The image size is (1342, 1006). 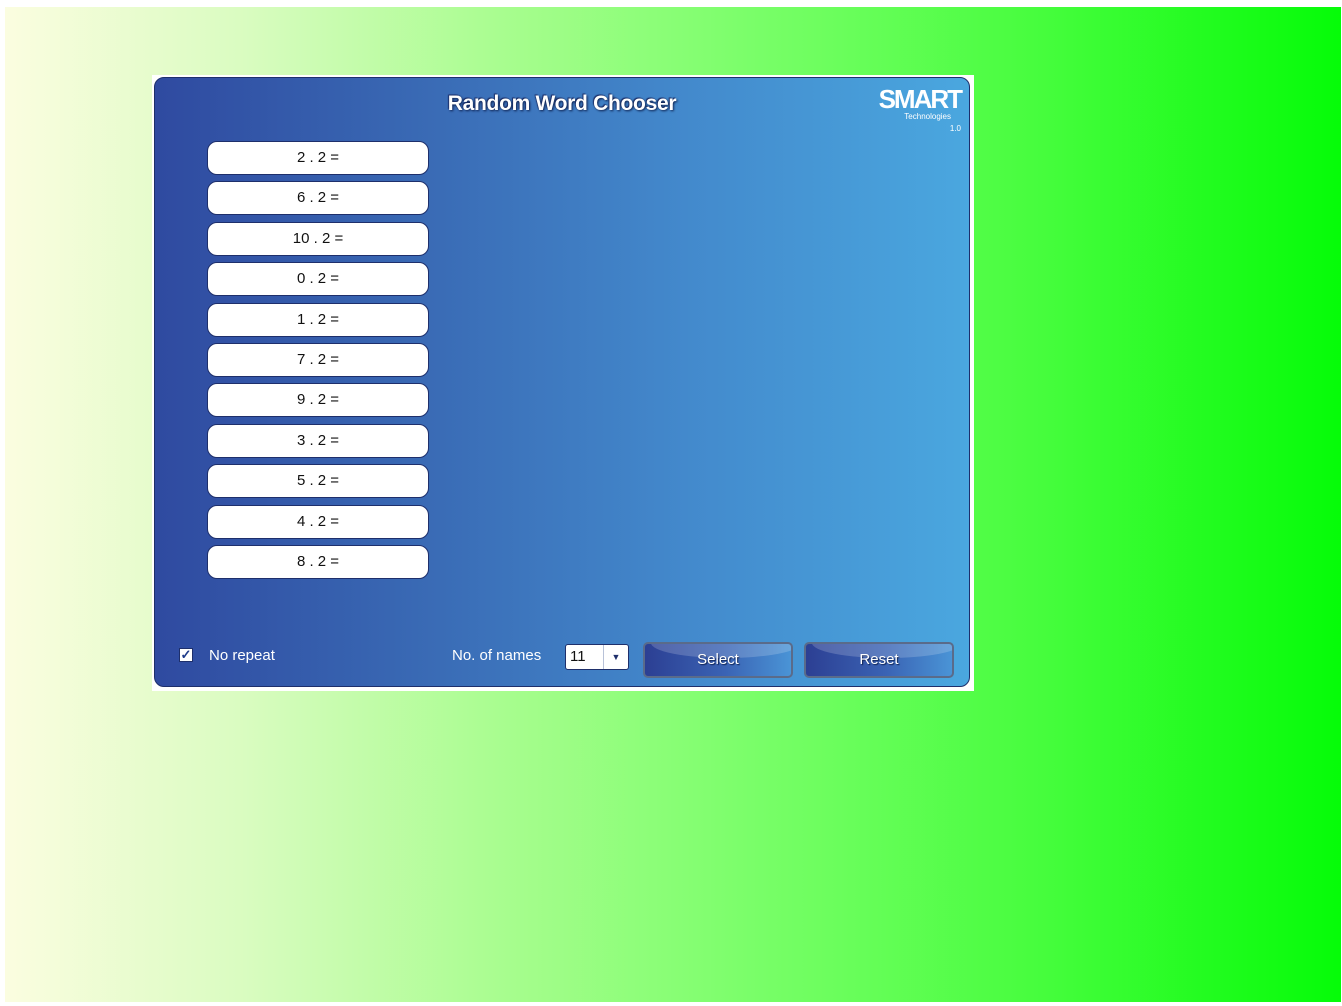 What do you see at coordinates (615, 657) in the screenshot?
I see `chevron-down-icon: ▼` at bounding box center [615, 657].